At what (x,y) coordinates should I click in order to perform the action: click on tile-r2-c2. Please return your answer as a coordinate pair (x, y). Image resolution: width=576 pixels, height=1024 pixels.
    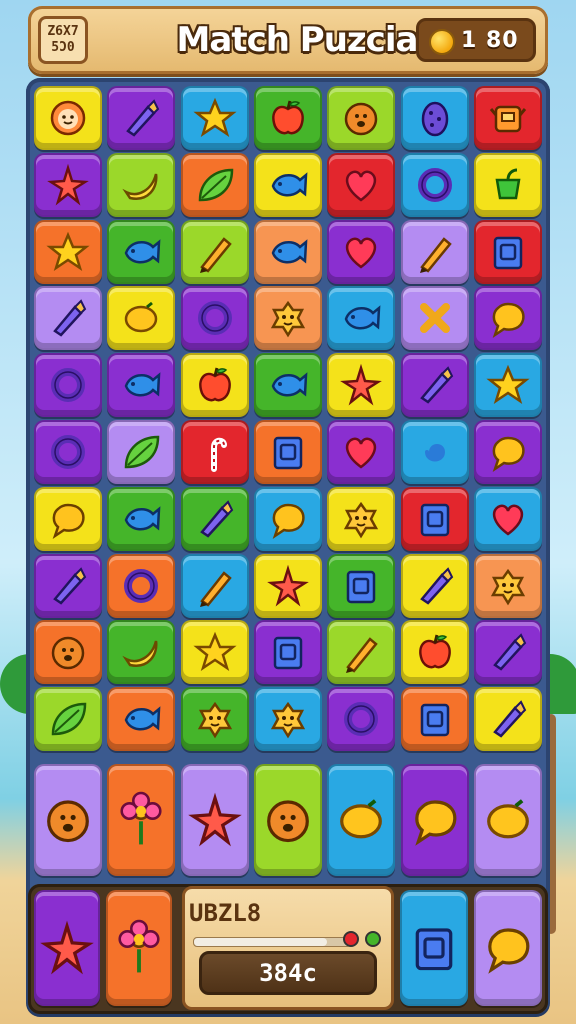
    Looking at the image, I should click on (141, 185).